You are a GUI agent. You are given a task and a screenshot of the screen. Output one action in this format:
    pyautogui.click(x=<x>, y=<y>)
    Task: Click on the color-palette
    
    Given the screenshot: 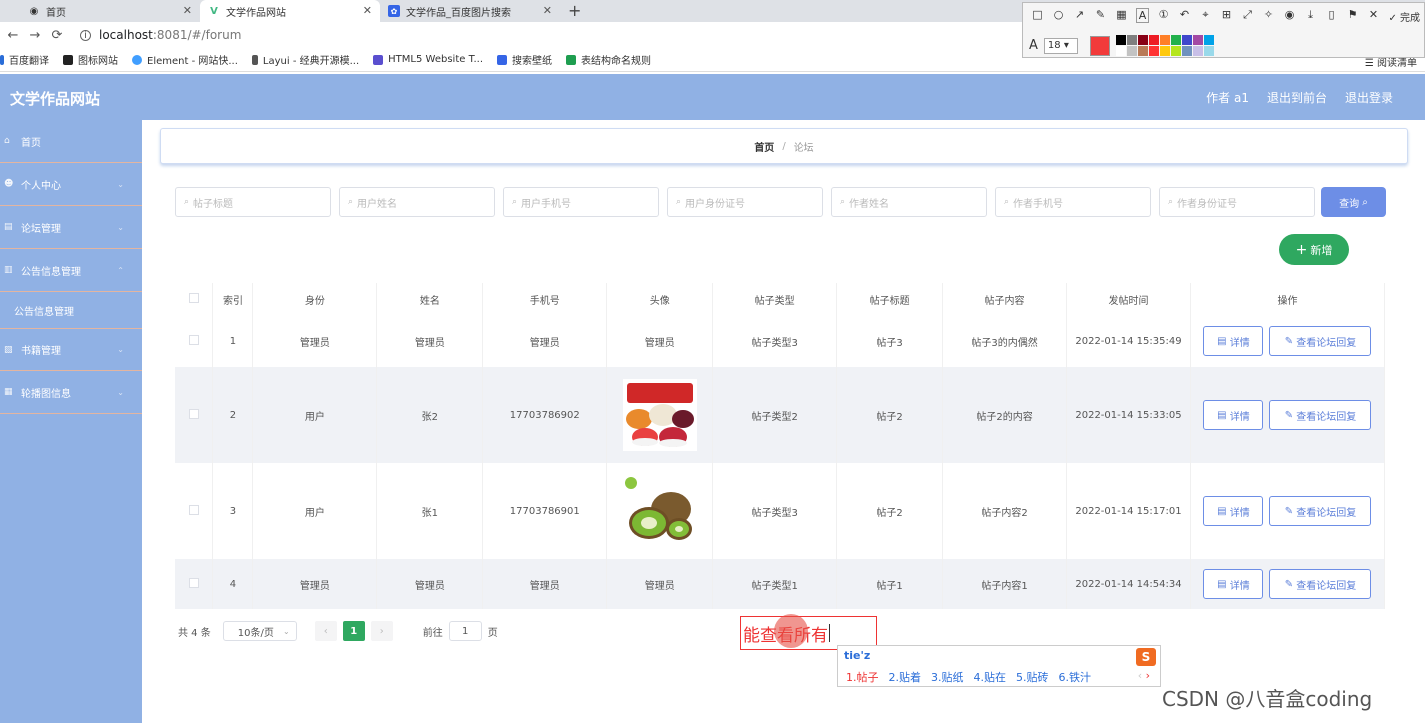 What is the action you would take?
    pyautogui.click(x=1164, y=45)
    